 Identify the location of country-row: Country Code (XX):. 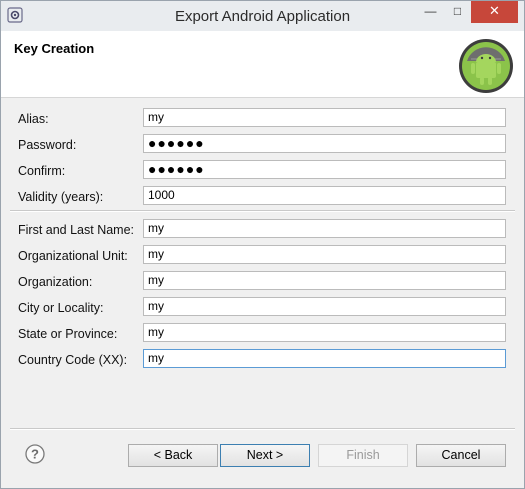
(262, 361).